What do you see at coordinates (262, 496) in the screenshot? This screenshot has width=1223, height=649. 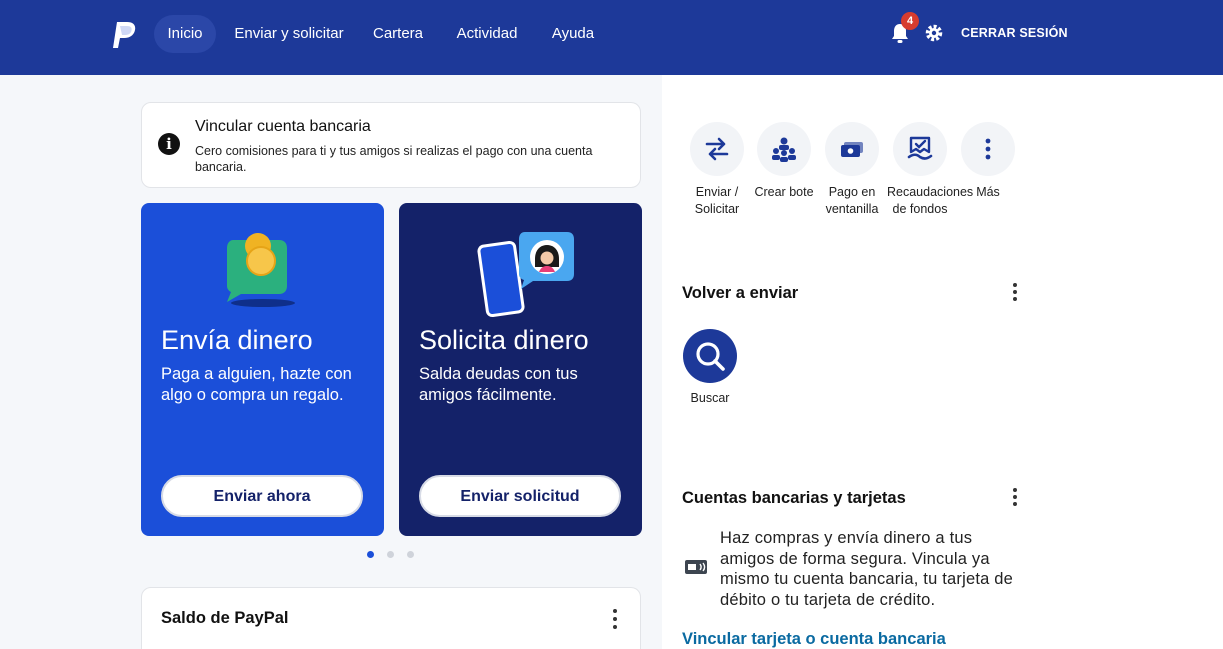 I see `send-now-button: Enviar ahora` at bounding box center [262, 496].